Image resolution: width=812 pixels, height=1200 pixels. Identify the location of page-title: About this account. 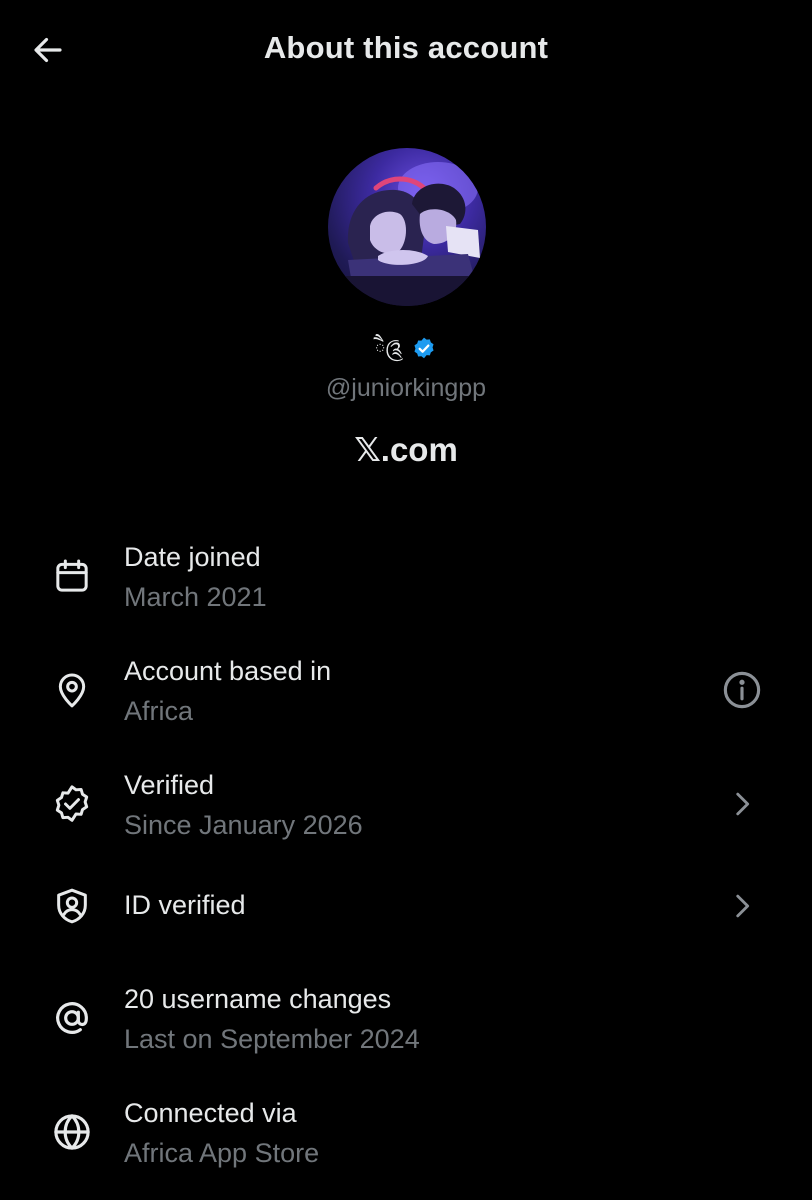
(406, 47).